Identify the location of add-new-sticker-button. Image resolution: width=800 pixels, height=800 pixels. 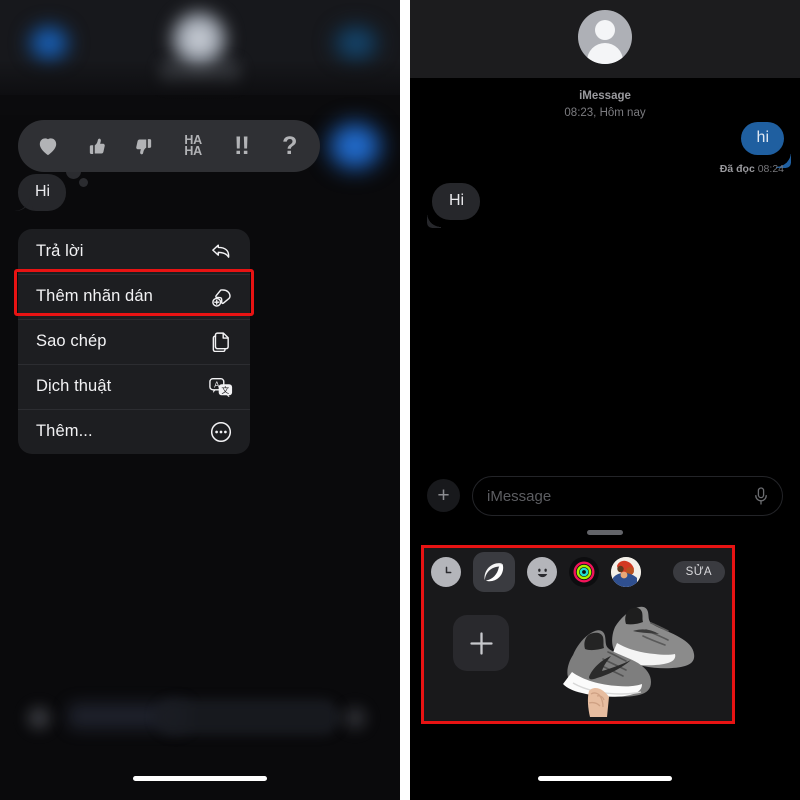
(481, 643).